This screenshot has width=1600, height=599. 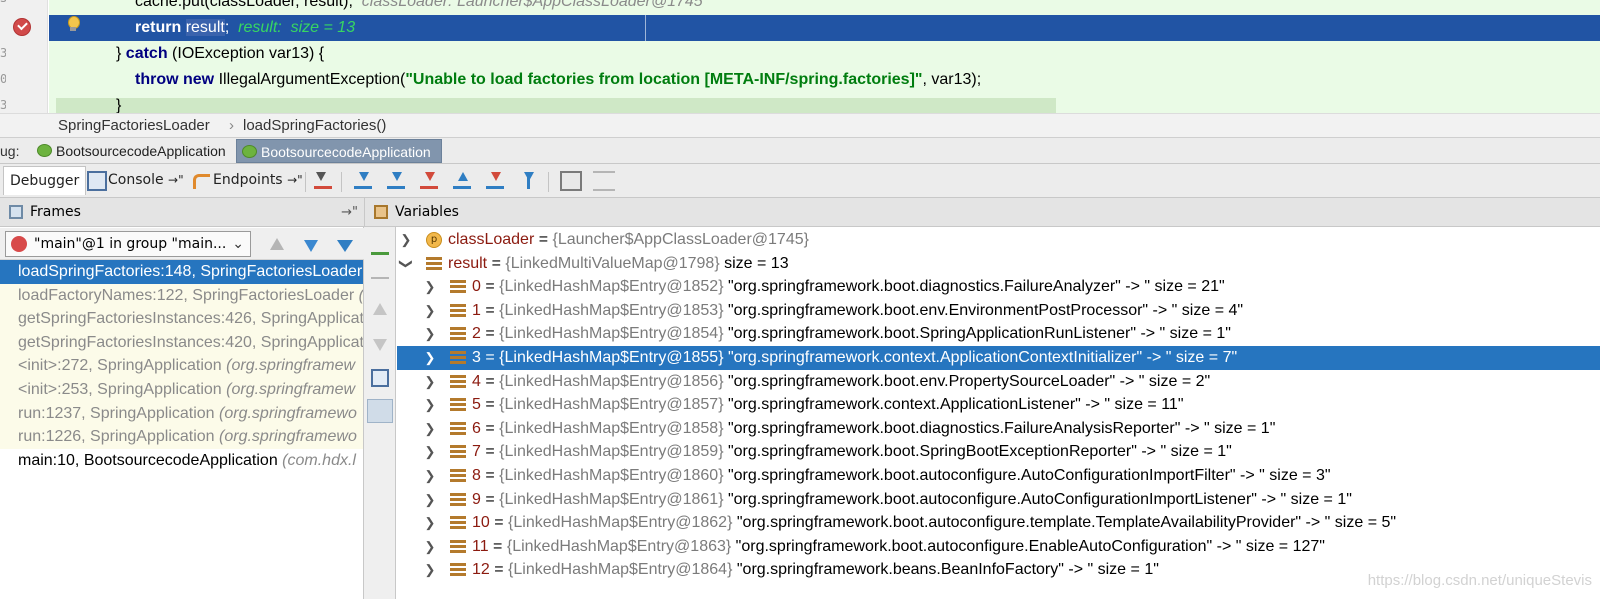 What do you see at coordinates (429, 181) in the screenshot?
I see `force-step-into-icon` at bounding box center [429, 181].